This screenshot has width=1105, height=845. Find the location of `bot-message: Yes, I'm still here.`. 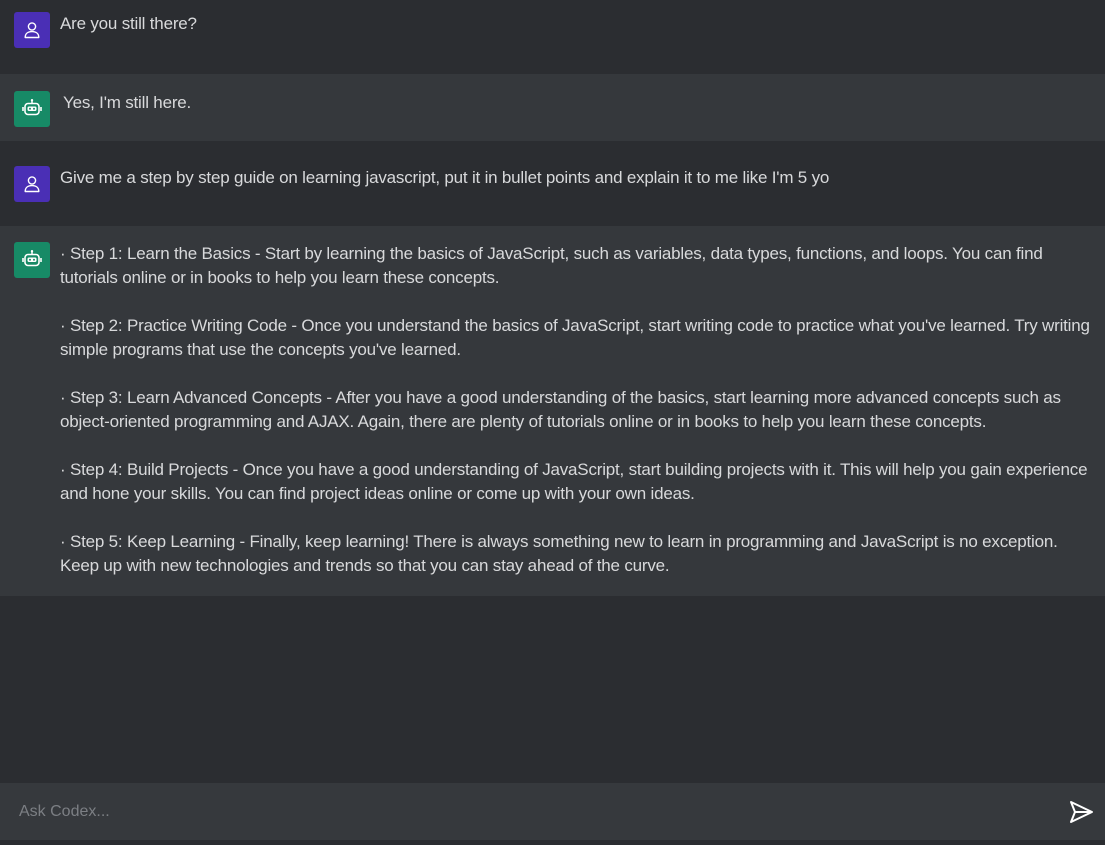

bot-message: Yes, I'm still here. is located at coordinates (552, 107).